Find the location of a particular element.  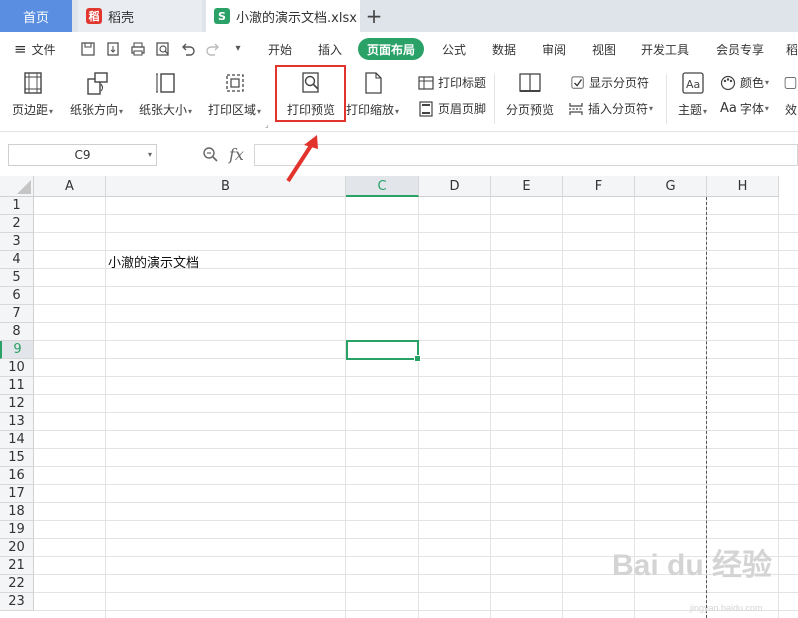

print-area-label: 打印区域 is located at coordinates (232, 110).